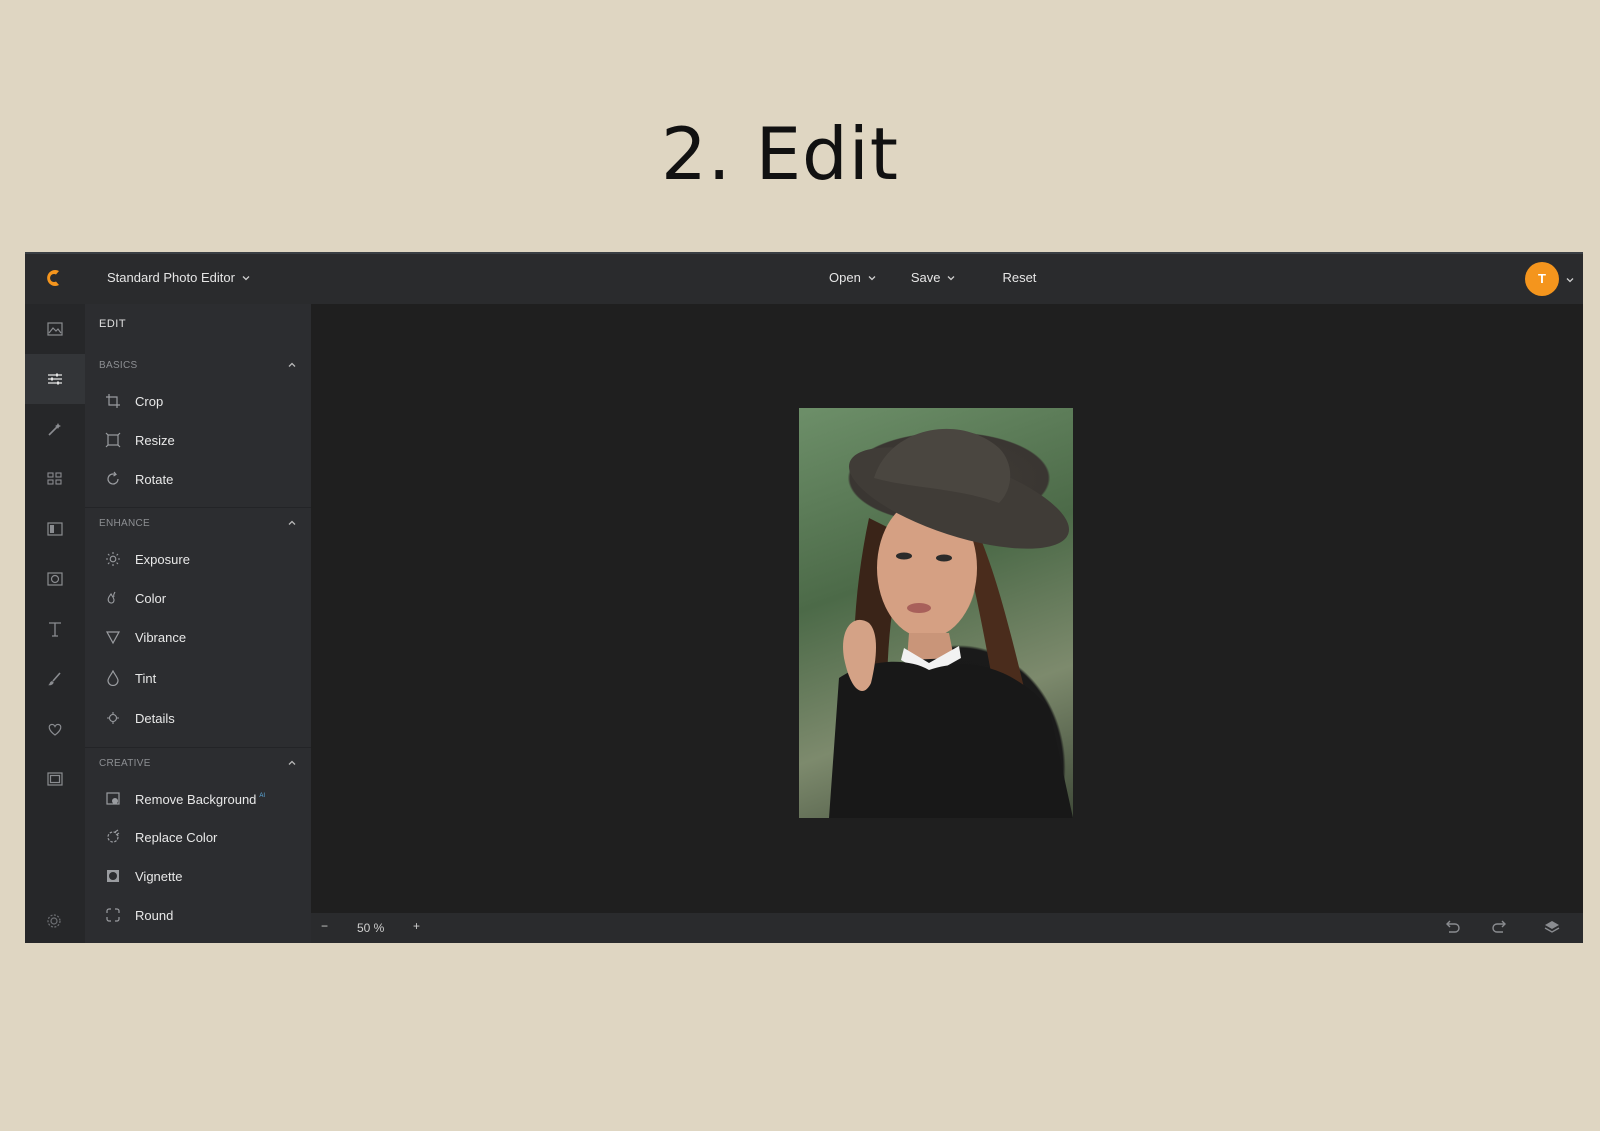 Image resolution: width=1600 pixels, height=1131 pixels. I want to click on editor-mode-label: Standard Photo Editor, so click(171, 277).